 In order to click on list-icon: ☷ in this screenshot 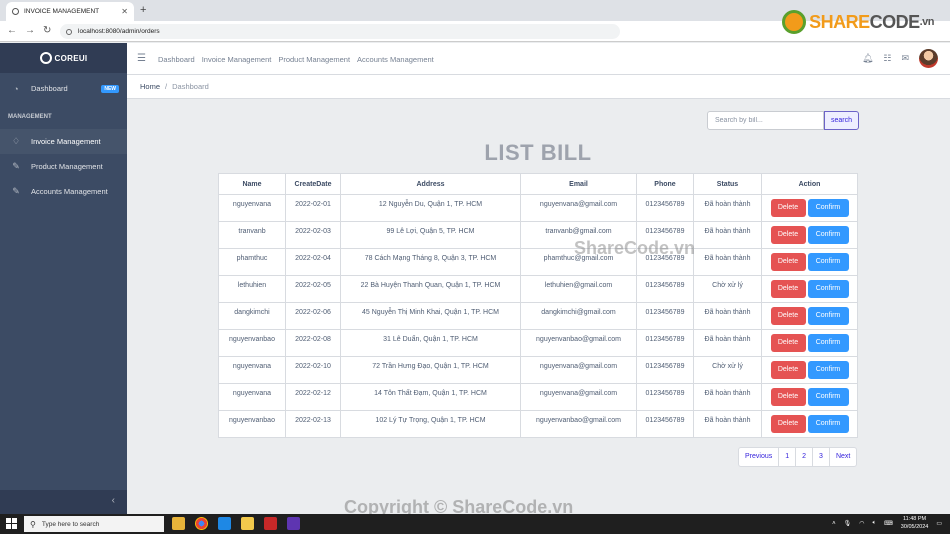, I will do `click(887, 58)`.